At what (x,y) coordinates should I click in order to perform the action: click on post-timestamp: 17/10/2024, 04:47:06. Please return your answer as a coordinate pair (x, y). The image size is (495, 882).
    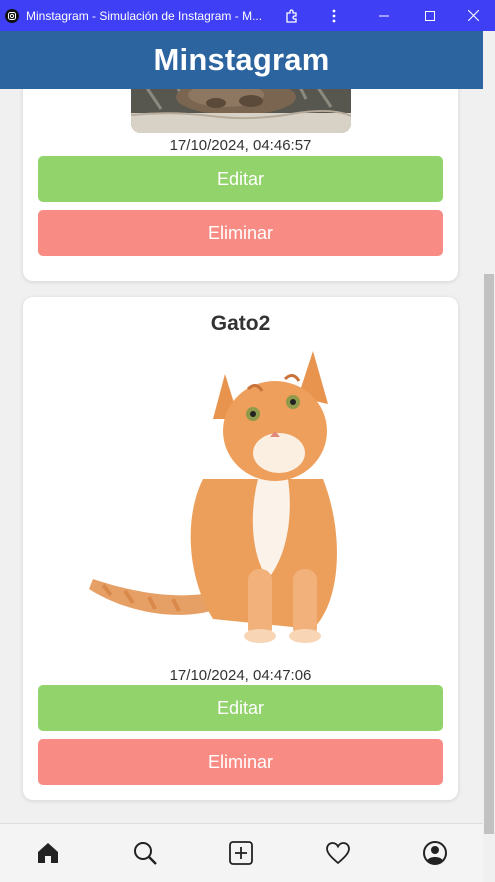
    Looking at the image, I should click on (240, 675).